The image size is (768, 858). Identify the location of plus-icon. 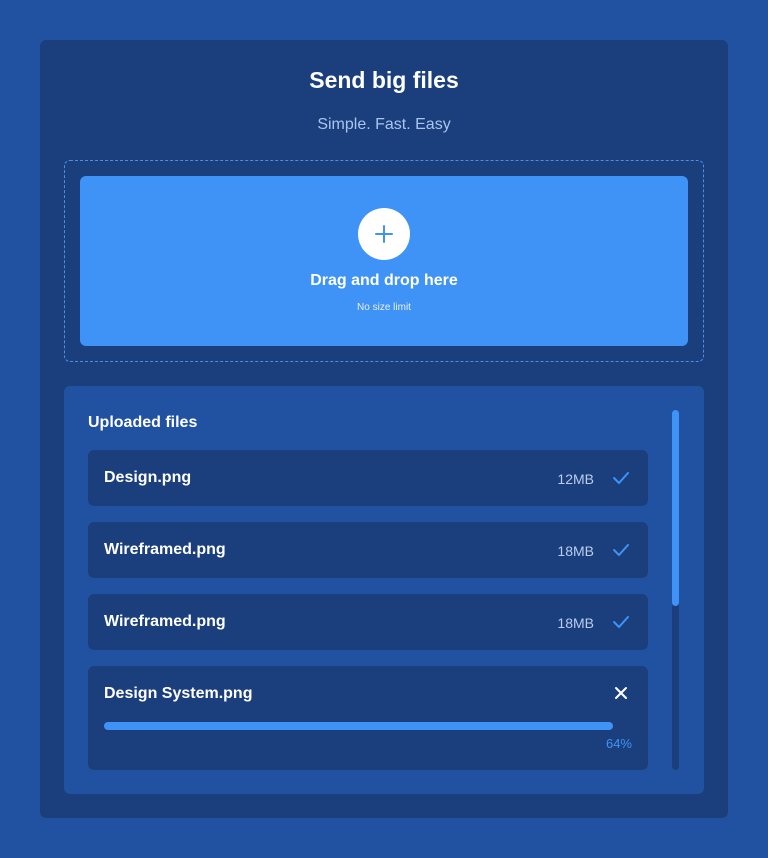
(384, 234).